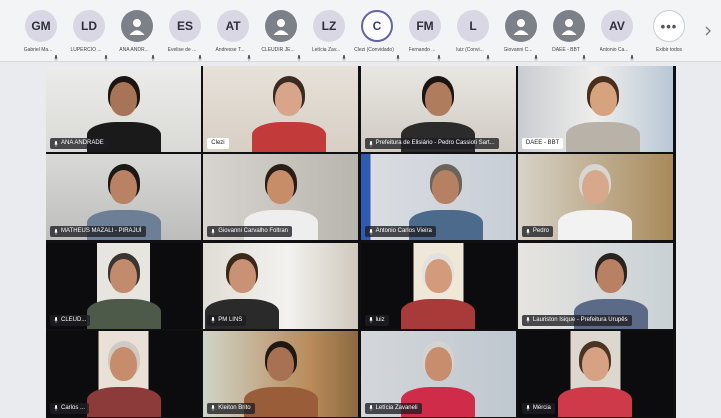  I want to click on participant-name-tag: Clezi, so click(218, 143).